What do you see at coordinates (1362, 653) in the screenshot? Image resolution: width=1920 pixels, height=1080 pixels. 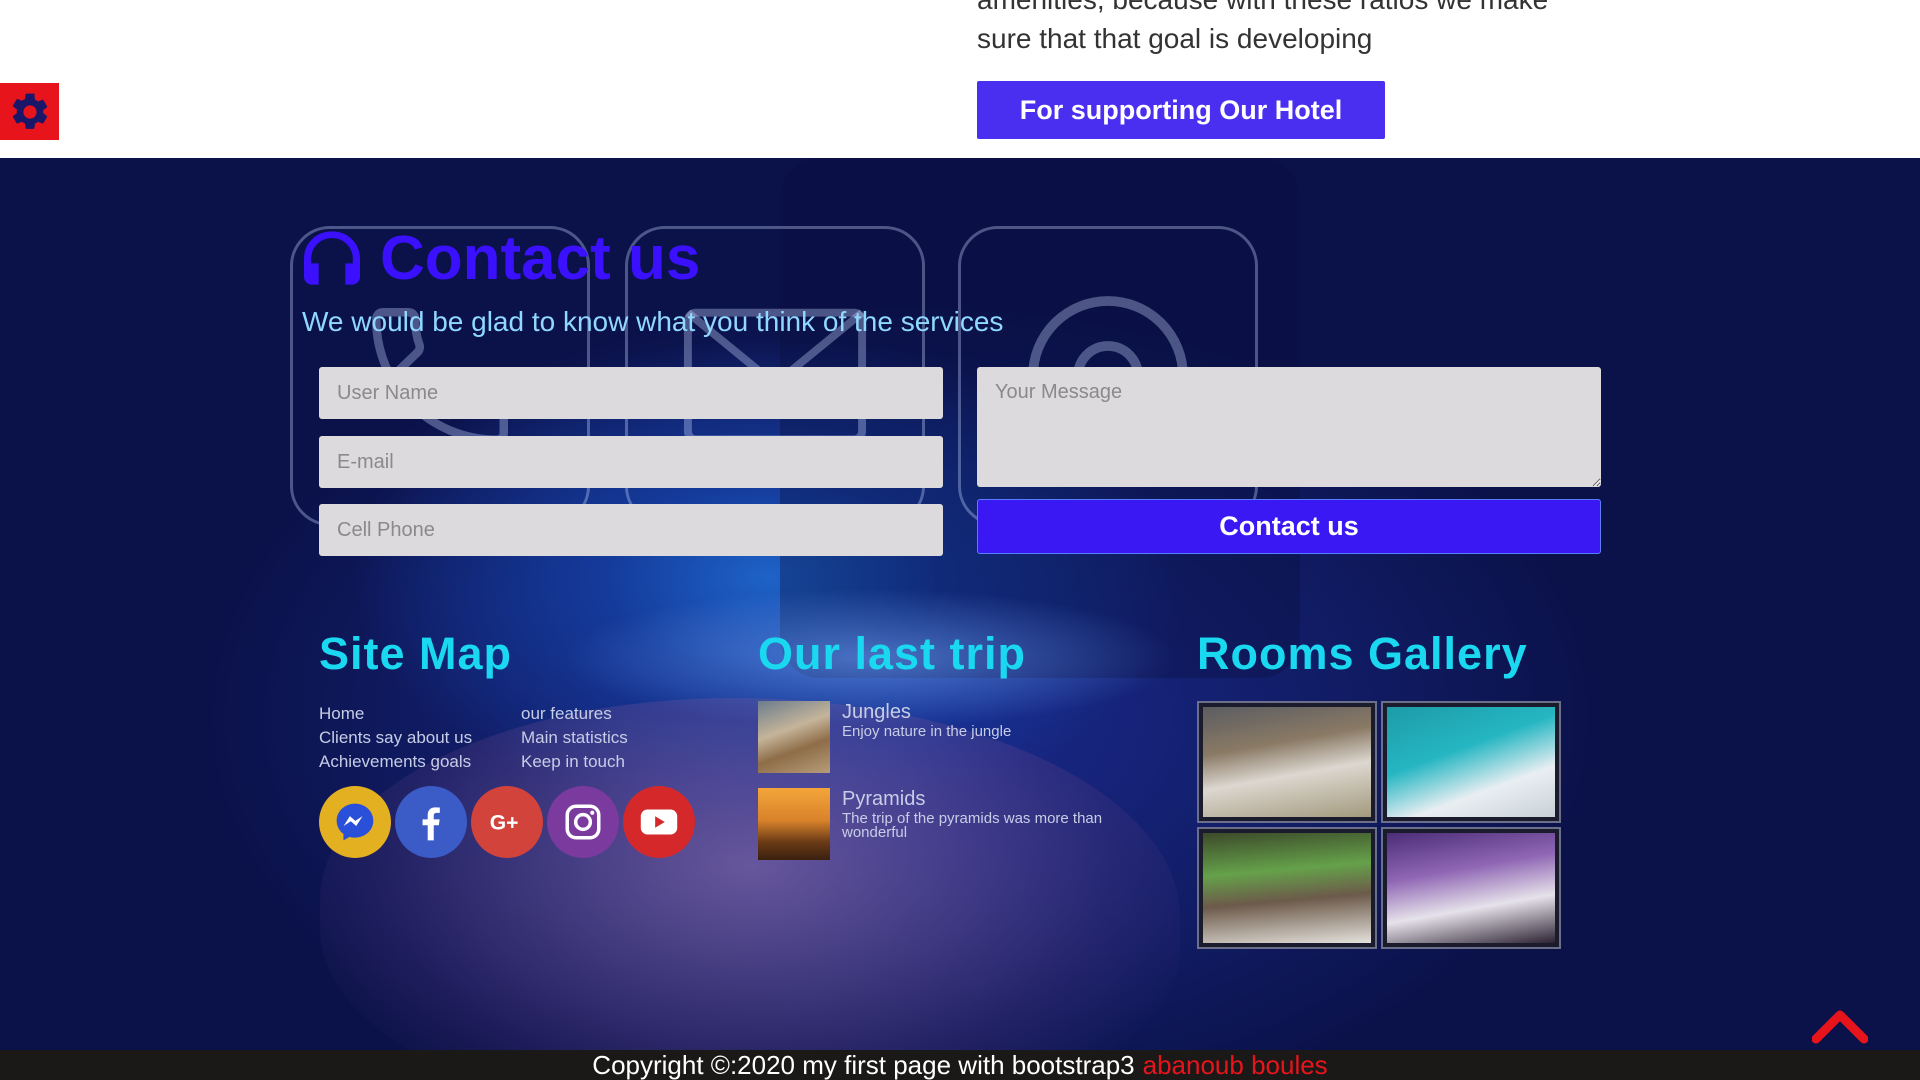 I see `gallery-title: Rooms Gallery` at bounding box center [1362, 653].